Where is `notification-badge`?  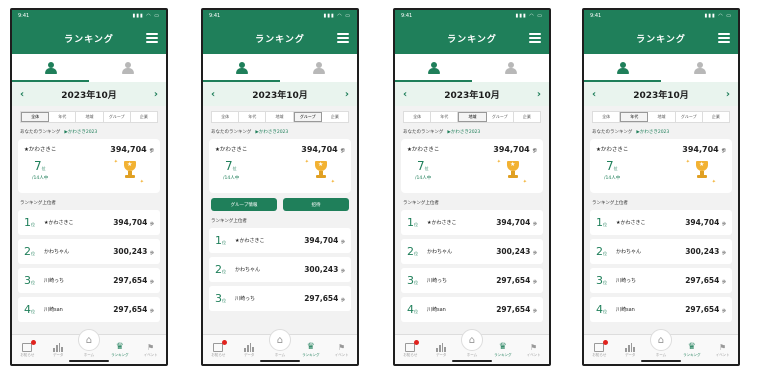 notification-badge is located at coordinates (606, 342).